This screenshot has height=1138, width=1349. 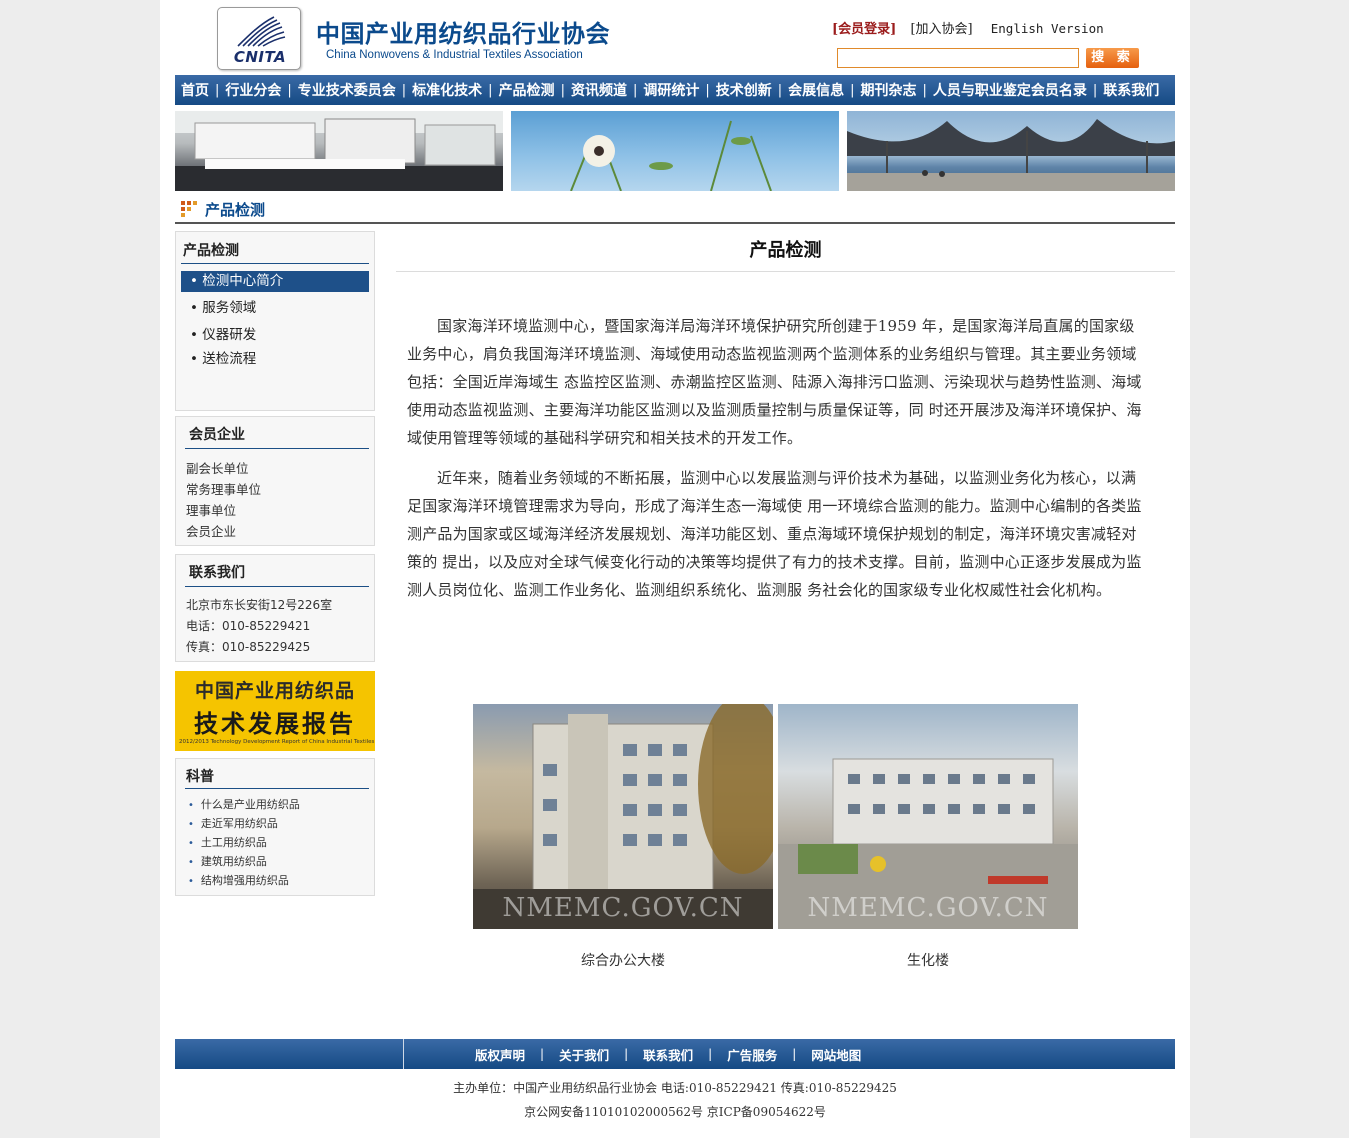 What do you see at coordinates (275, 308) in the screenshot?
I see `menu-item-service-areas: • 服务领域` at bounding box center [275, 308].